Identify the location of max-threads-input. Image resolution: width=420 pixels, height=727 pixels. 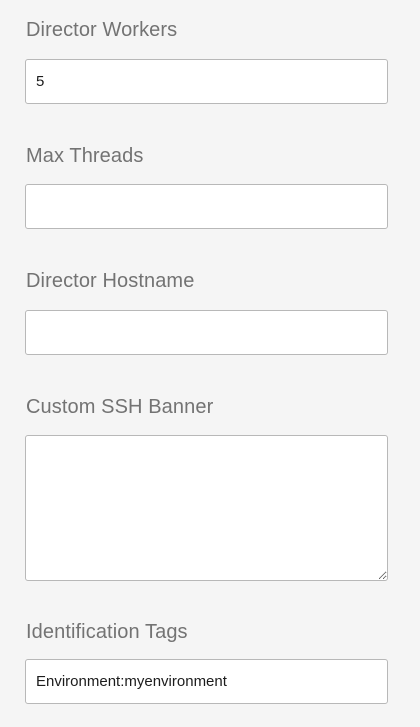
(206, 206).